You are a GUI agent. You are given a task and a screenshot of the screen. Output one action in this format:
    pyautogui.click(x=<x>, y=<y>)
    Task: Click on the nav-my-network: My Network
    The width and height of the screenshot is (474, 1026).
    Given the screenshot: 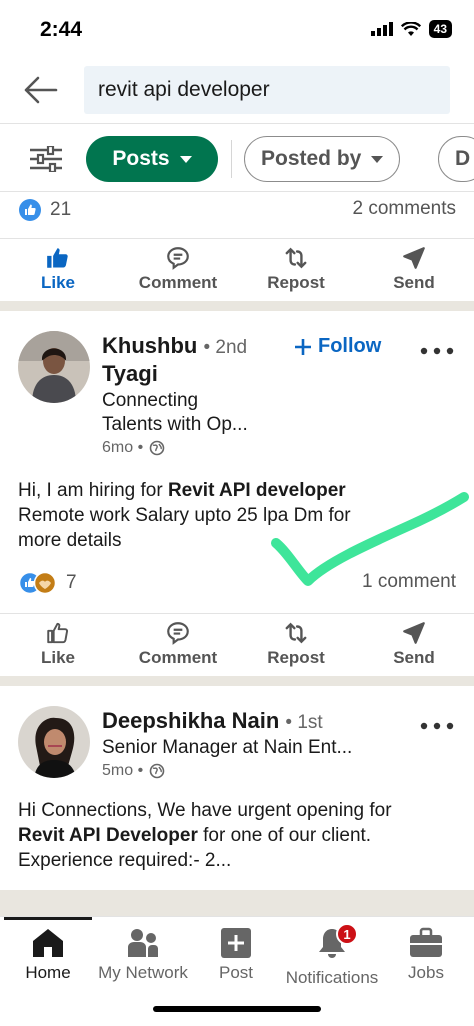 What is the action you would take?
    pyautogui.click(x=143, y=955)
    